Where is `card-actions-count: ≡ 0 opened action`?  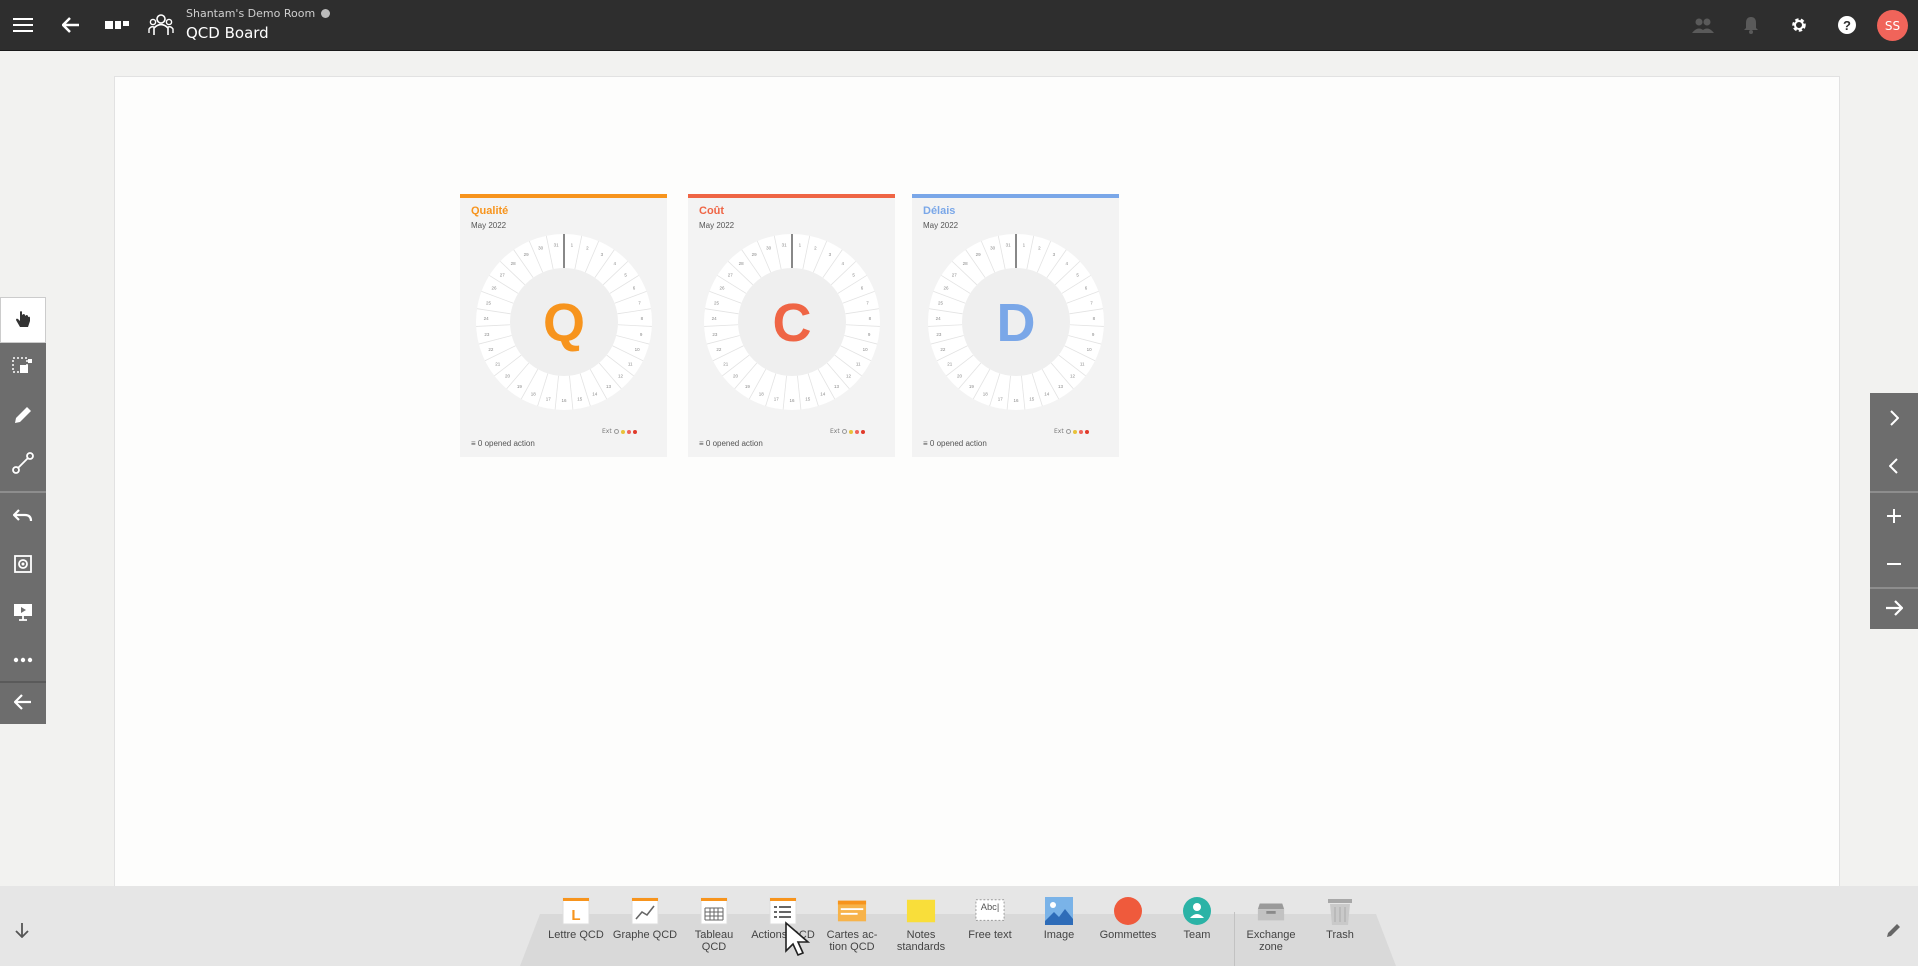
card-actions-count: ≡ 0 opened action is located at coordinates (731, 443).